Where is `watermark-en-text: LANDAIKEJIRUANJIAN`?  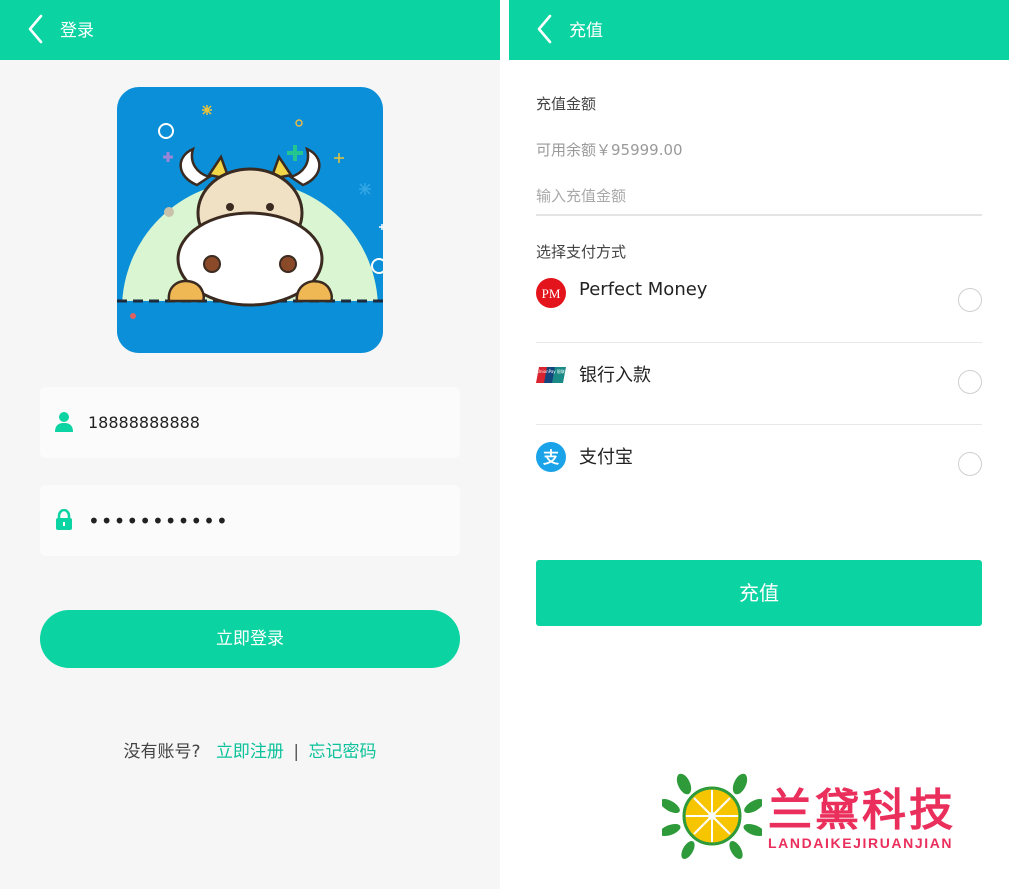
watermark-en-text: LANDAIKEJIRUANJIAN is located at coordinates (861, 843).